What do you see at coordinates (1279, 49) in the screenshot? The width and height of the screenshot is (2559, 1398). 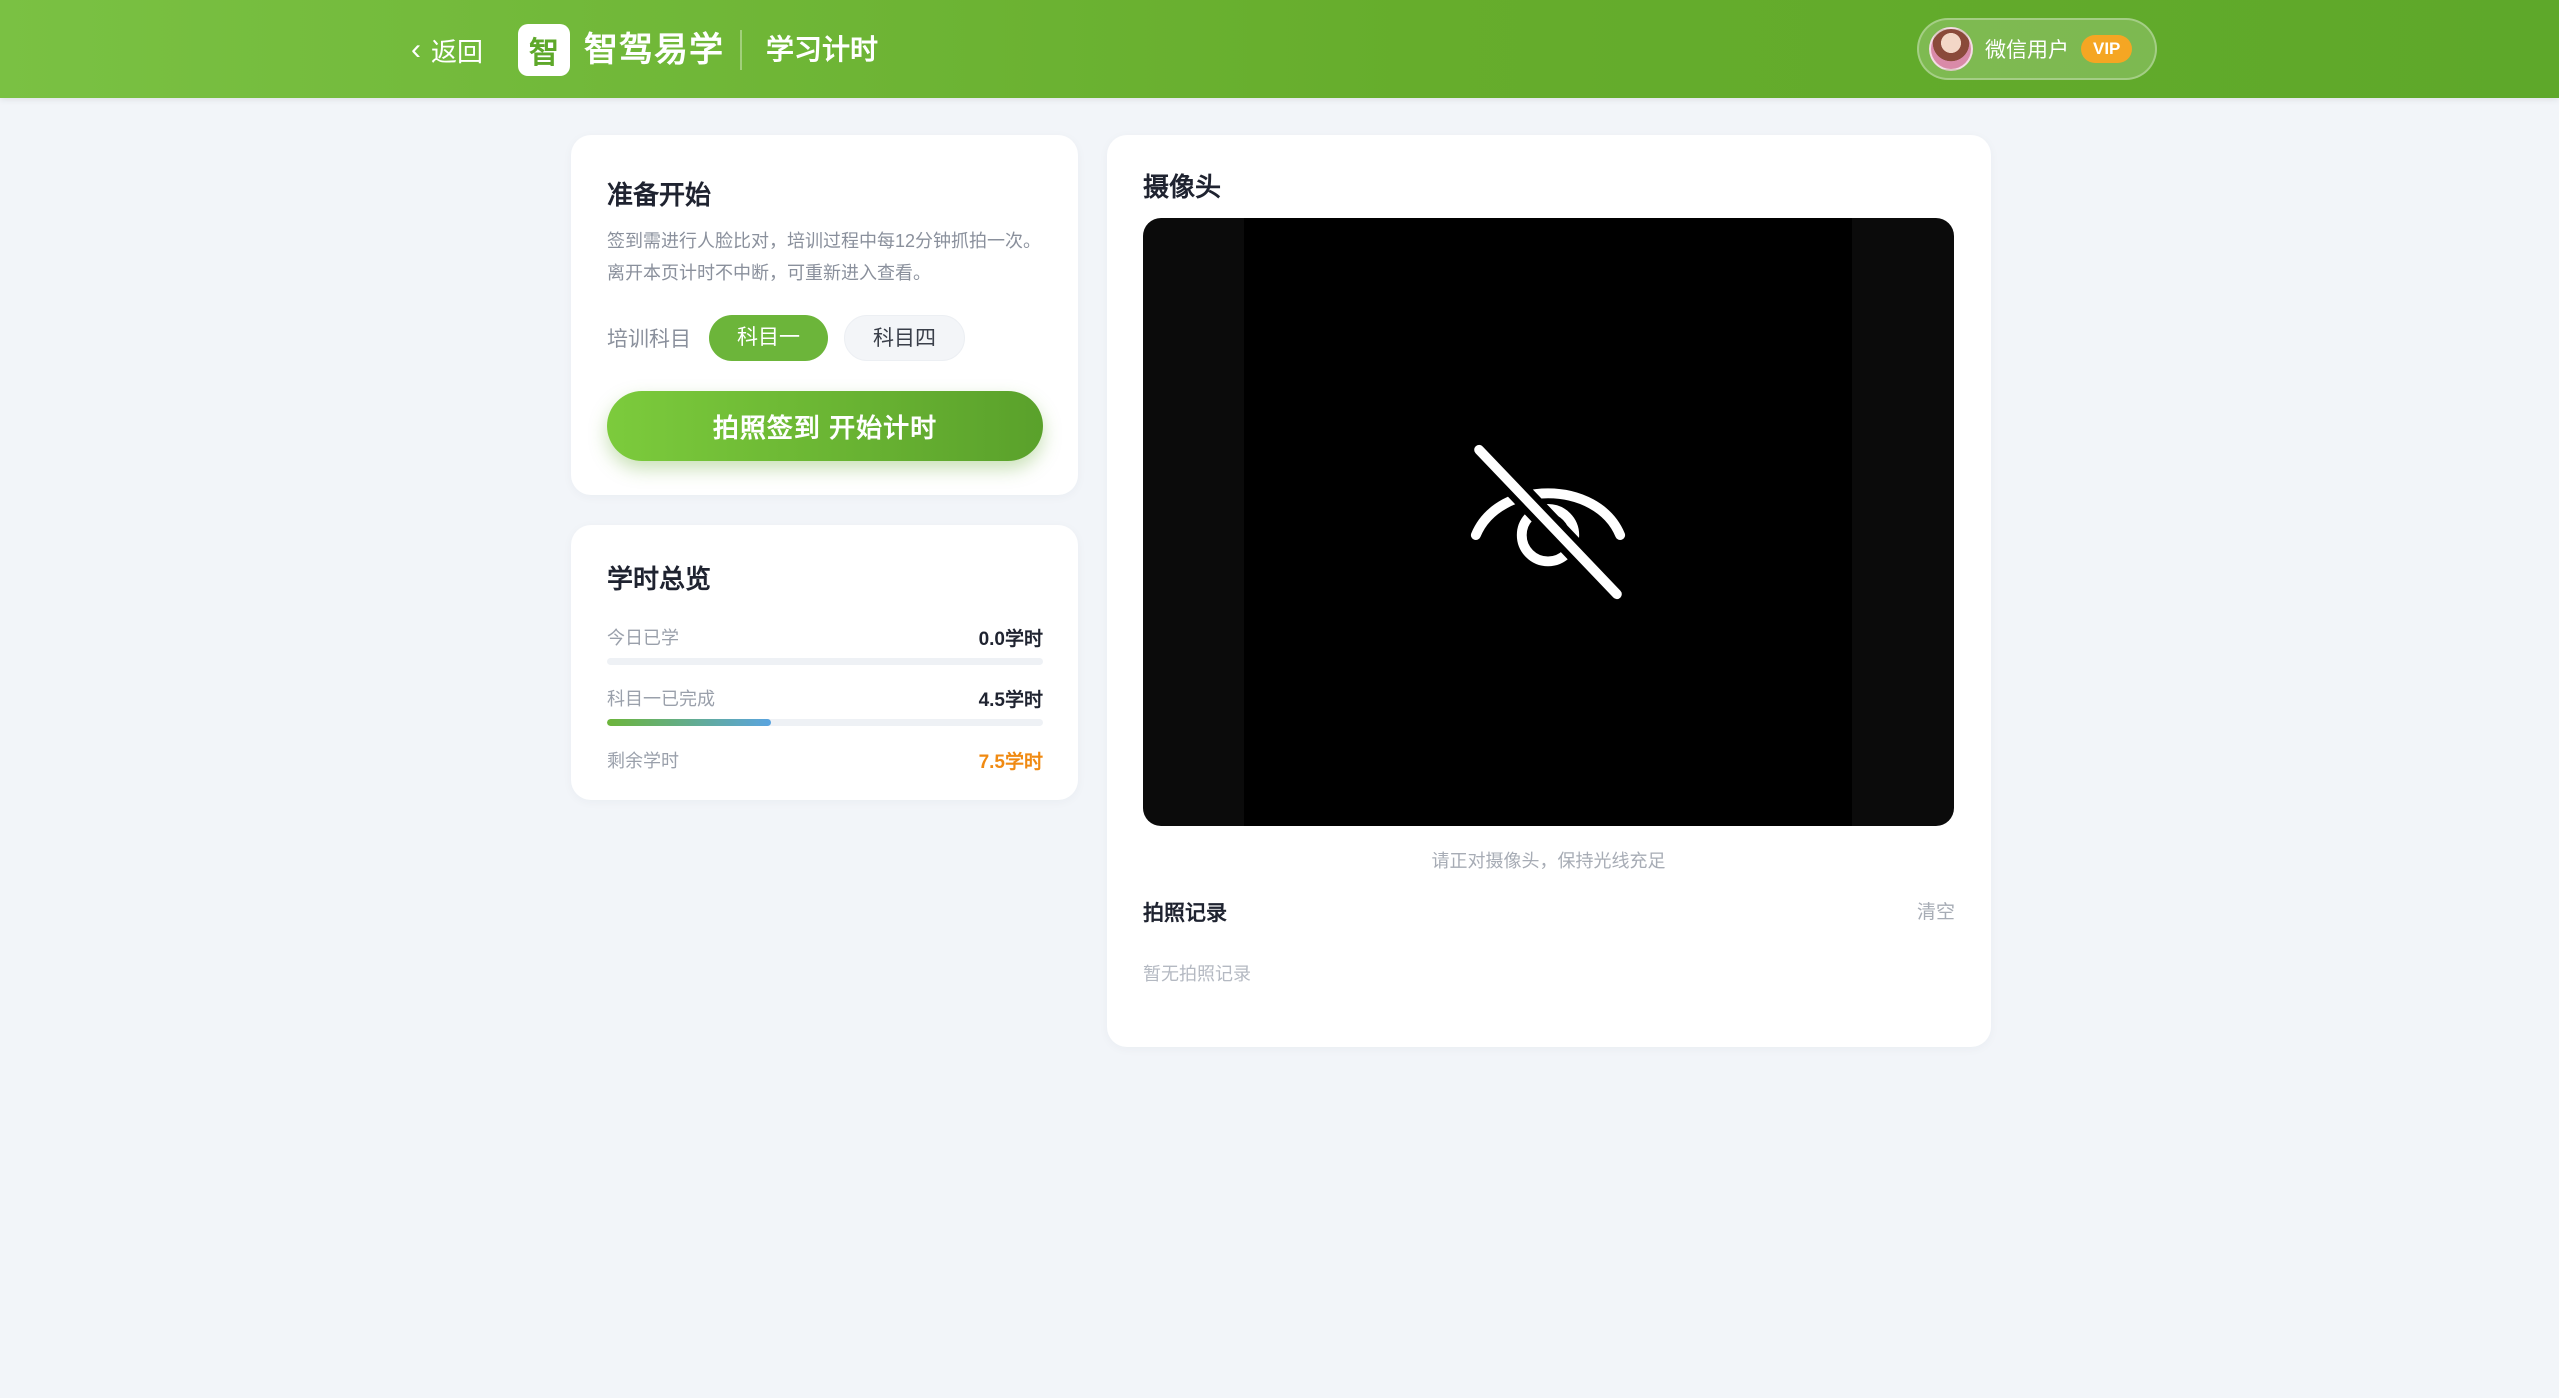 I see `top-header: ‹ 返回 智 智驾易学 学习计时 微信用户 VIP` at bounding box center [1279, 49].